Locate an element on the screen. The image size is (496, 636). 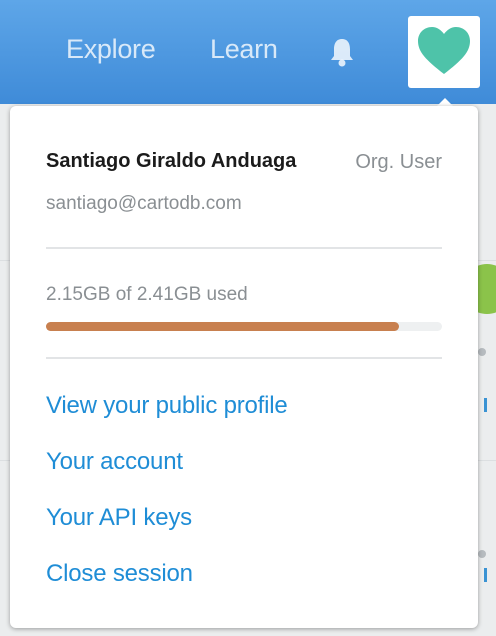
view-public-profile-link: View your public profile is located at coordinates (167, 406).